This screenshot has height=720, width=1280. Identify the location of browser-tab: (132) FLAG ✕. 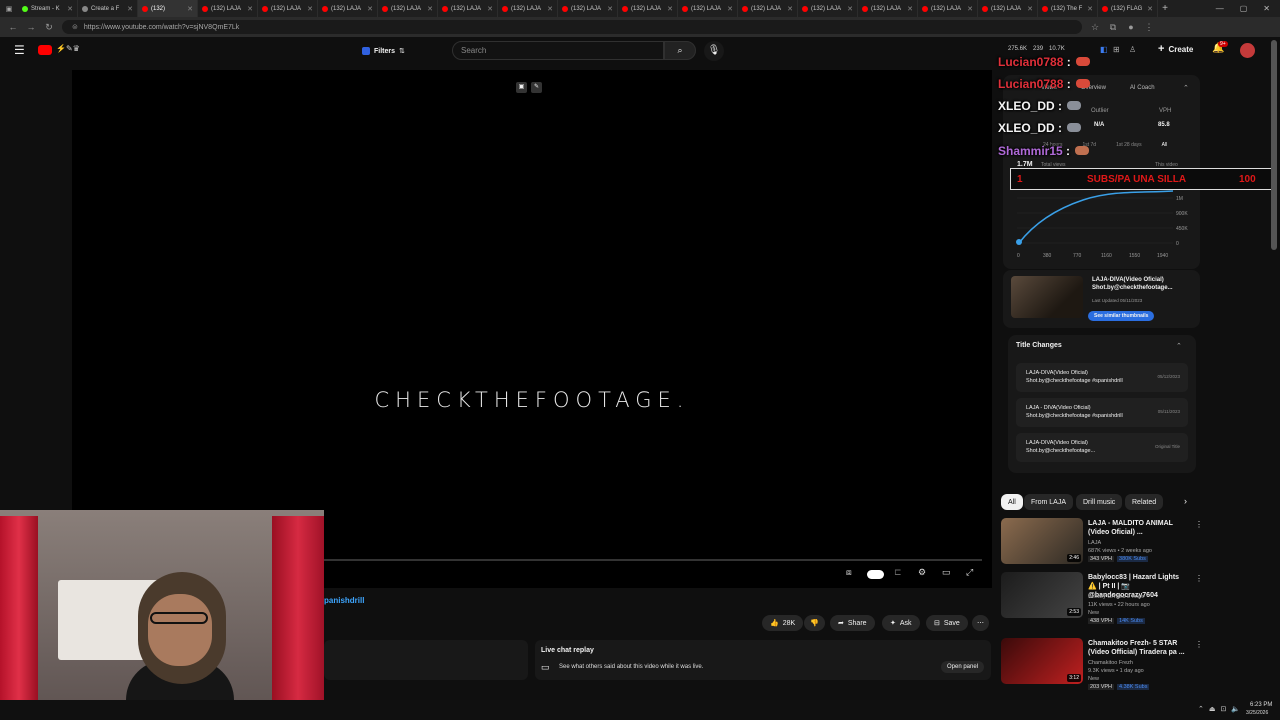
(1128, 8).